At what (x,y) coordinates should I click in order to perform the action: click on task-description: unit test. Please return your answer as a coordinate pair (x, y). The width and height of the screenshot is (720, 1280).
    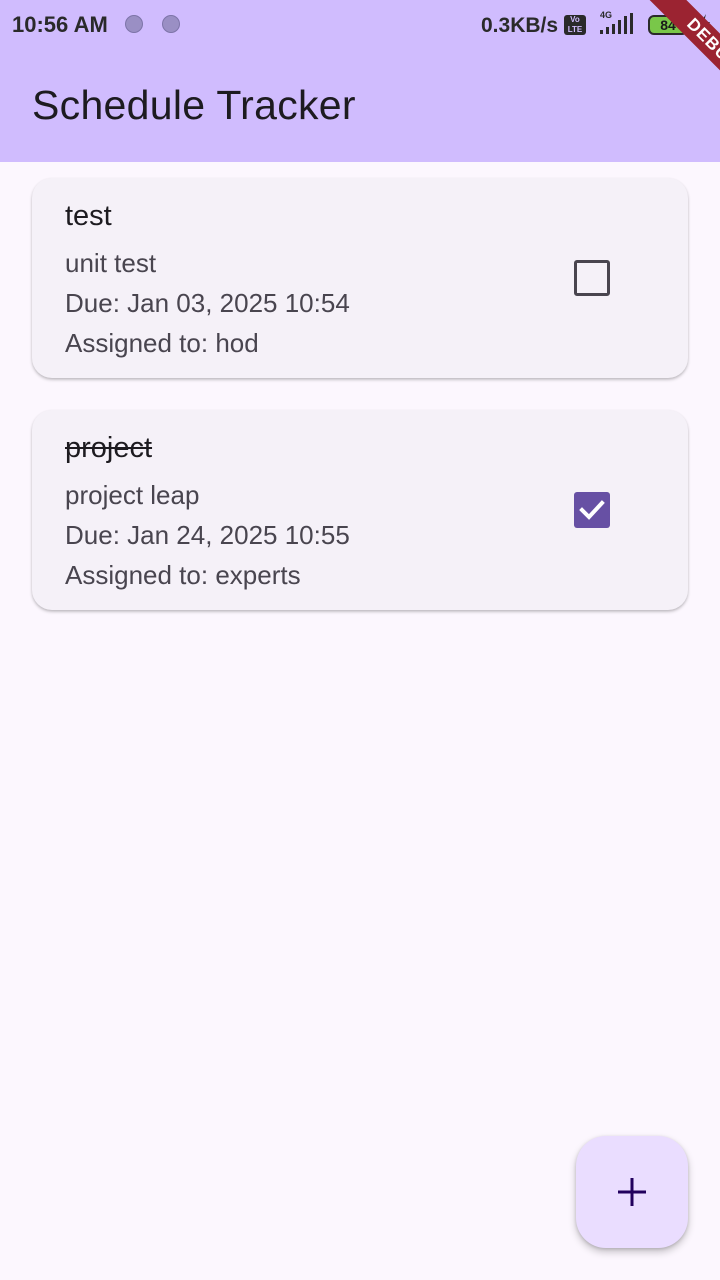
    Looking at the image, I should click on (111, 263).